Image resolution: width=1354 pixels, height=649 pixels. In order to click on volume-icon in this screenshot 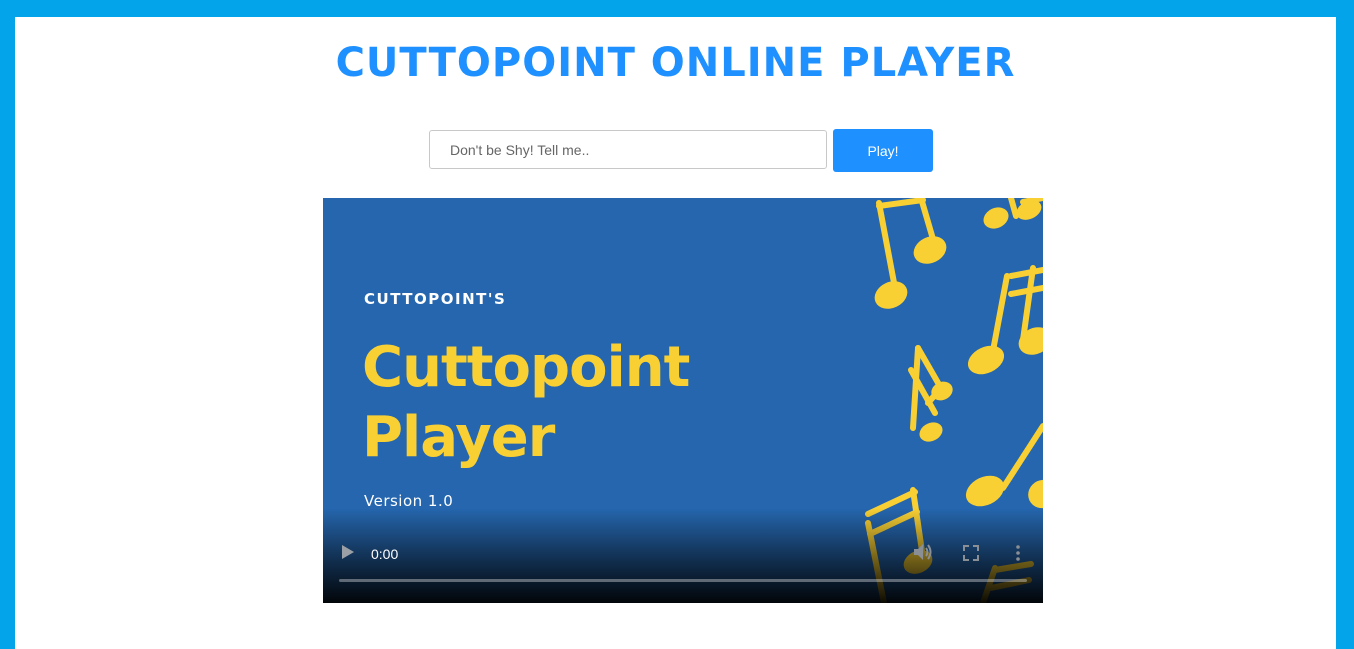, I will do `click(923, 552)`.